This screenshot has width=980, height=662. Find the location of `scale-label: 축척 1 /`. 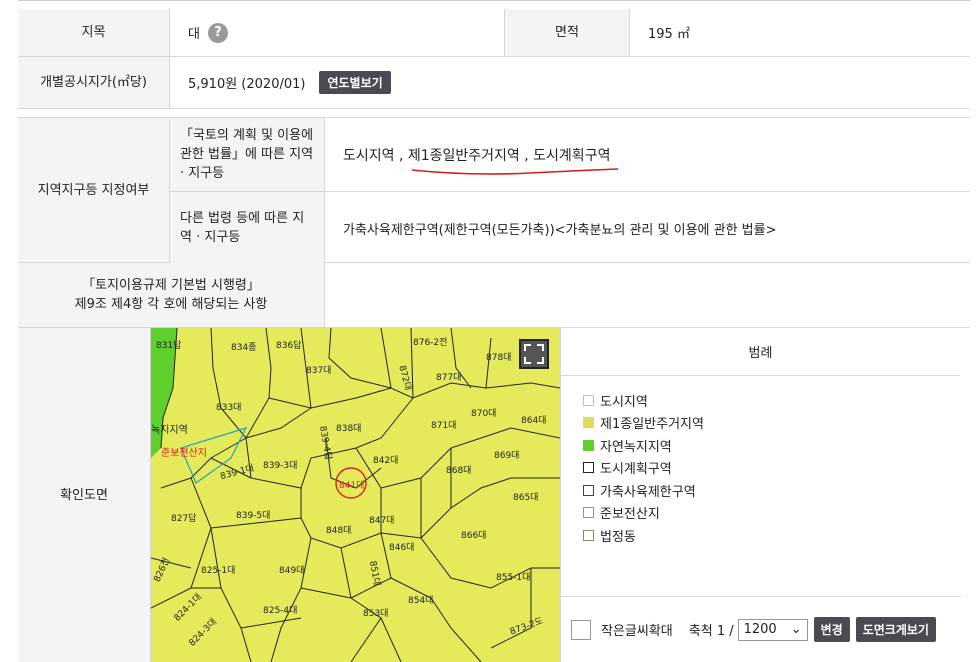

scale-label: 축척 1 / is located at coordinates (711, 631).